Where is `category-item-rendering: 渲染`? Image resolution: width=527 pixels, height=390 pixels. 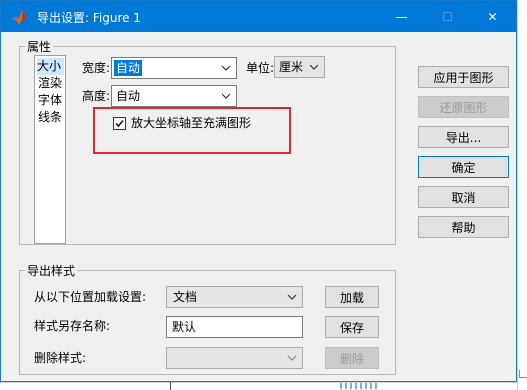
category-item-rendering: 渲染 is located at coordinates (51, 83).